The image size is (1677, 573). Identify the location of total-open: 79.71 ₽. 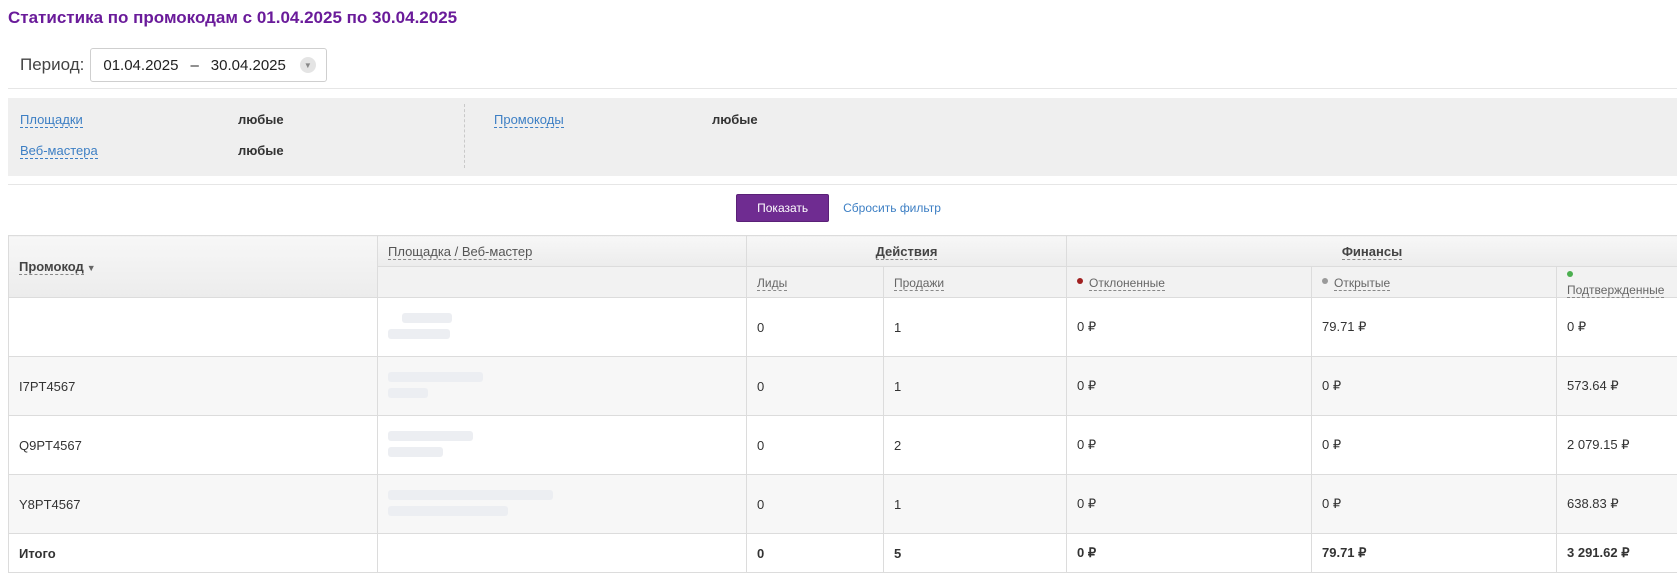
(1434, 553).